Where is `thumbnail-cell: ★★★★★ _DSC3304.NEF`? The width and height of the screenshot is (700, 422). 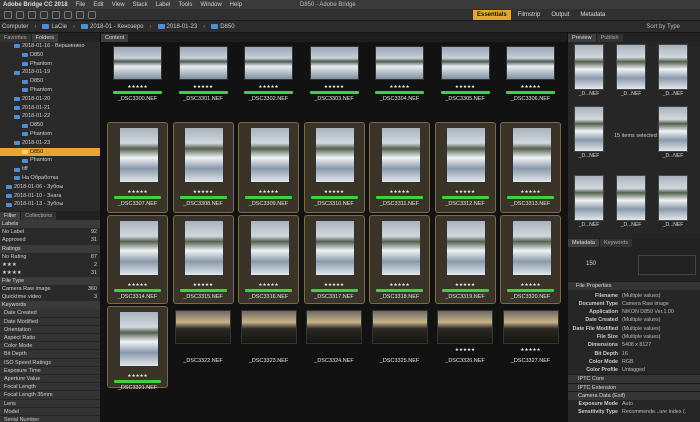
thumbnail-cell: ★★★★★ _DSC3304.NEF is located at coordinates (399, 81).